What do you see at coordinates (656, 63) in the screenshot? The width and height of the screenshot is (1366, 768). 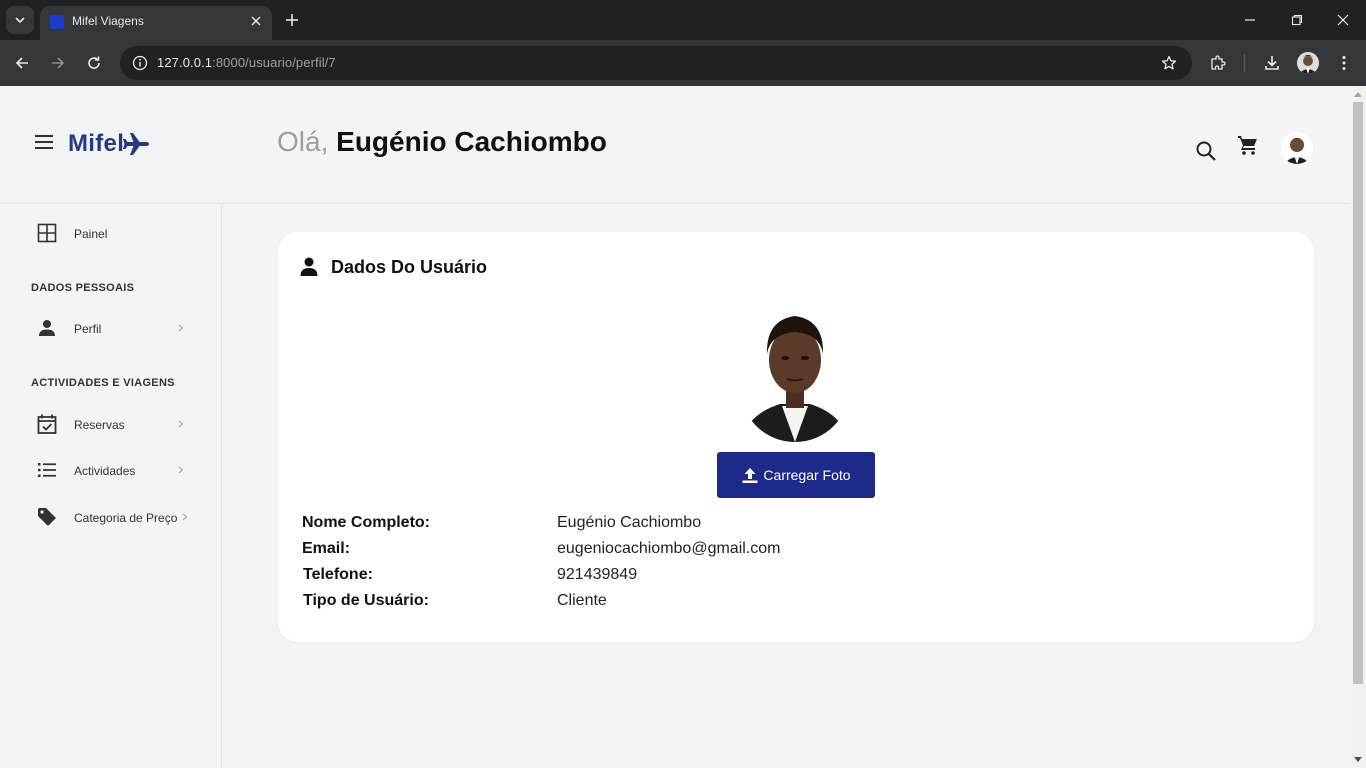 I see `address-bar: 127.0.0.1:8000/usuario/perfil/7` at bounding box center [656, 63].